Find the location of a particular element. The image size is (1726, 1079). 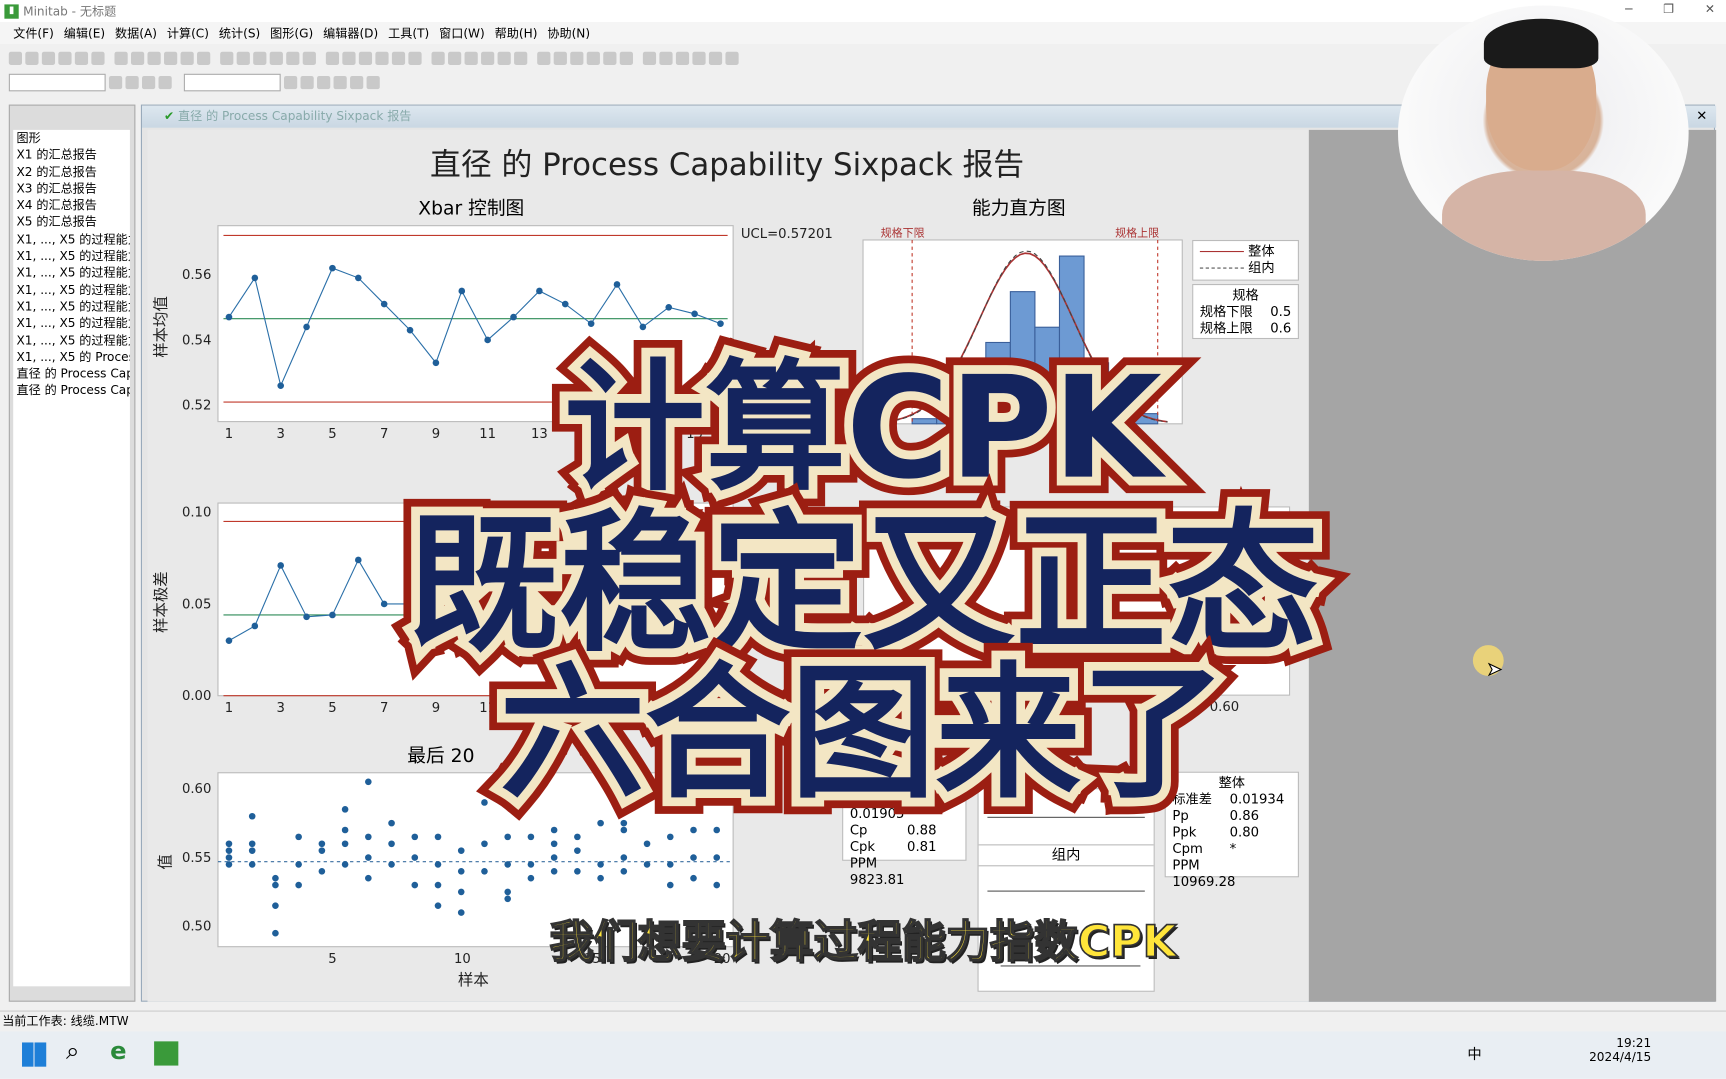

legend-within: 组内 is located at coordinates (1261, 267).